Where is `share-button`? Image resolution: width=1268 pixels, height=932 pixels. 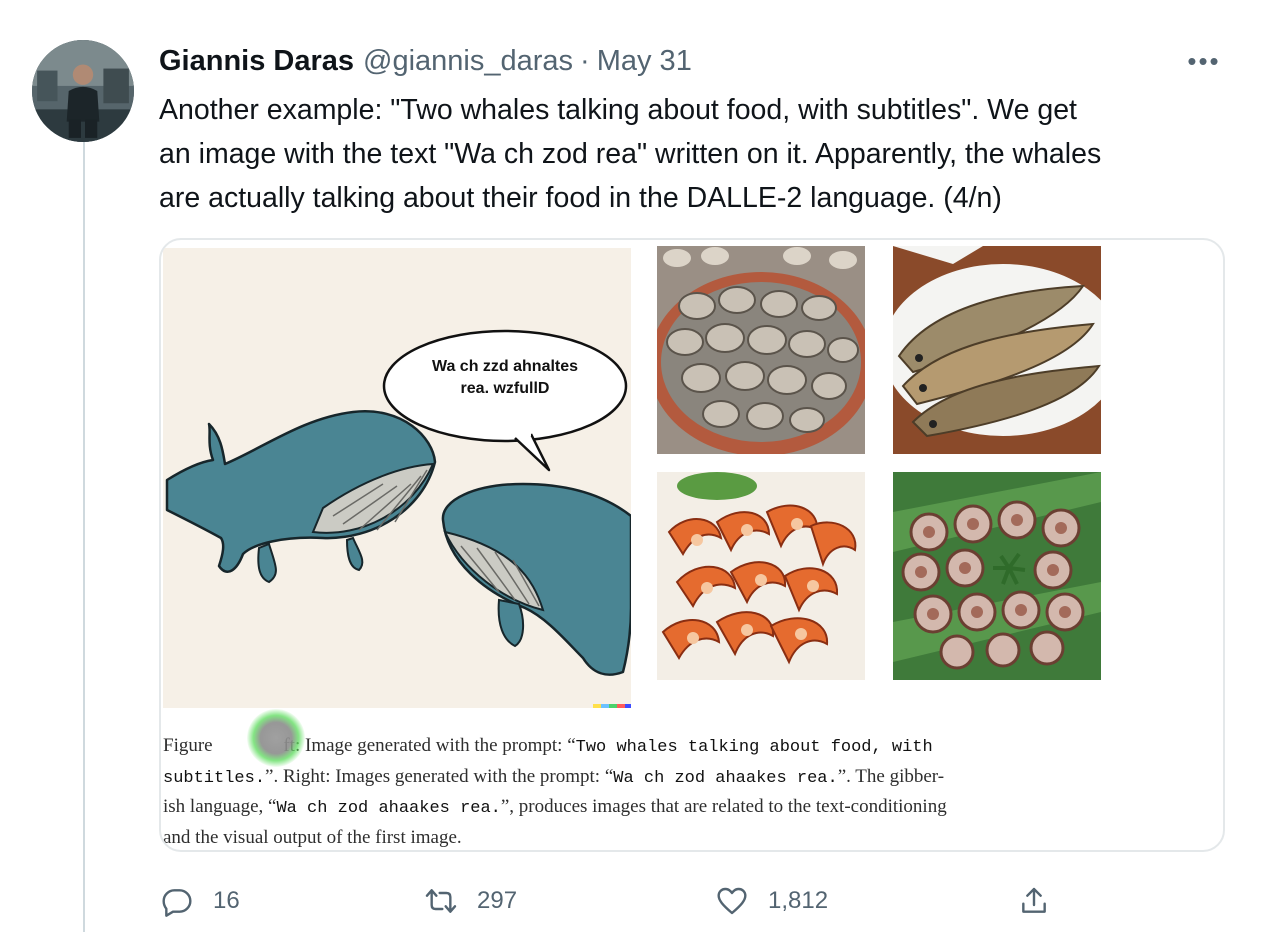 share-button is located at coordinates (1034, 901).